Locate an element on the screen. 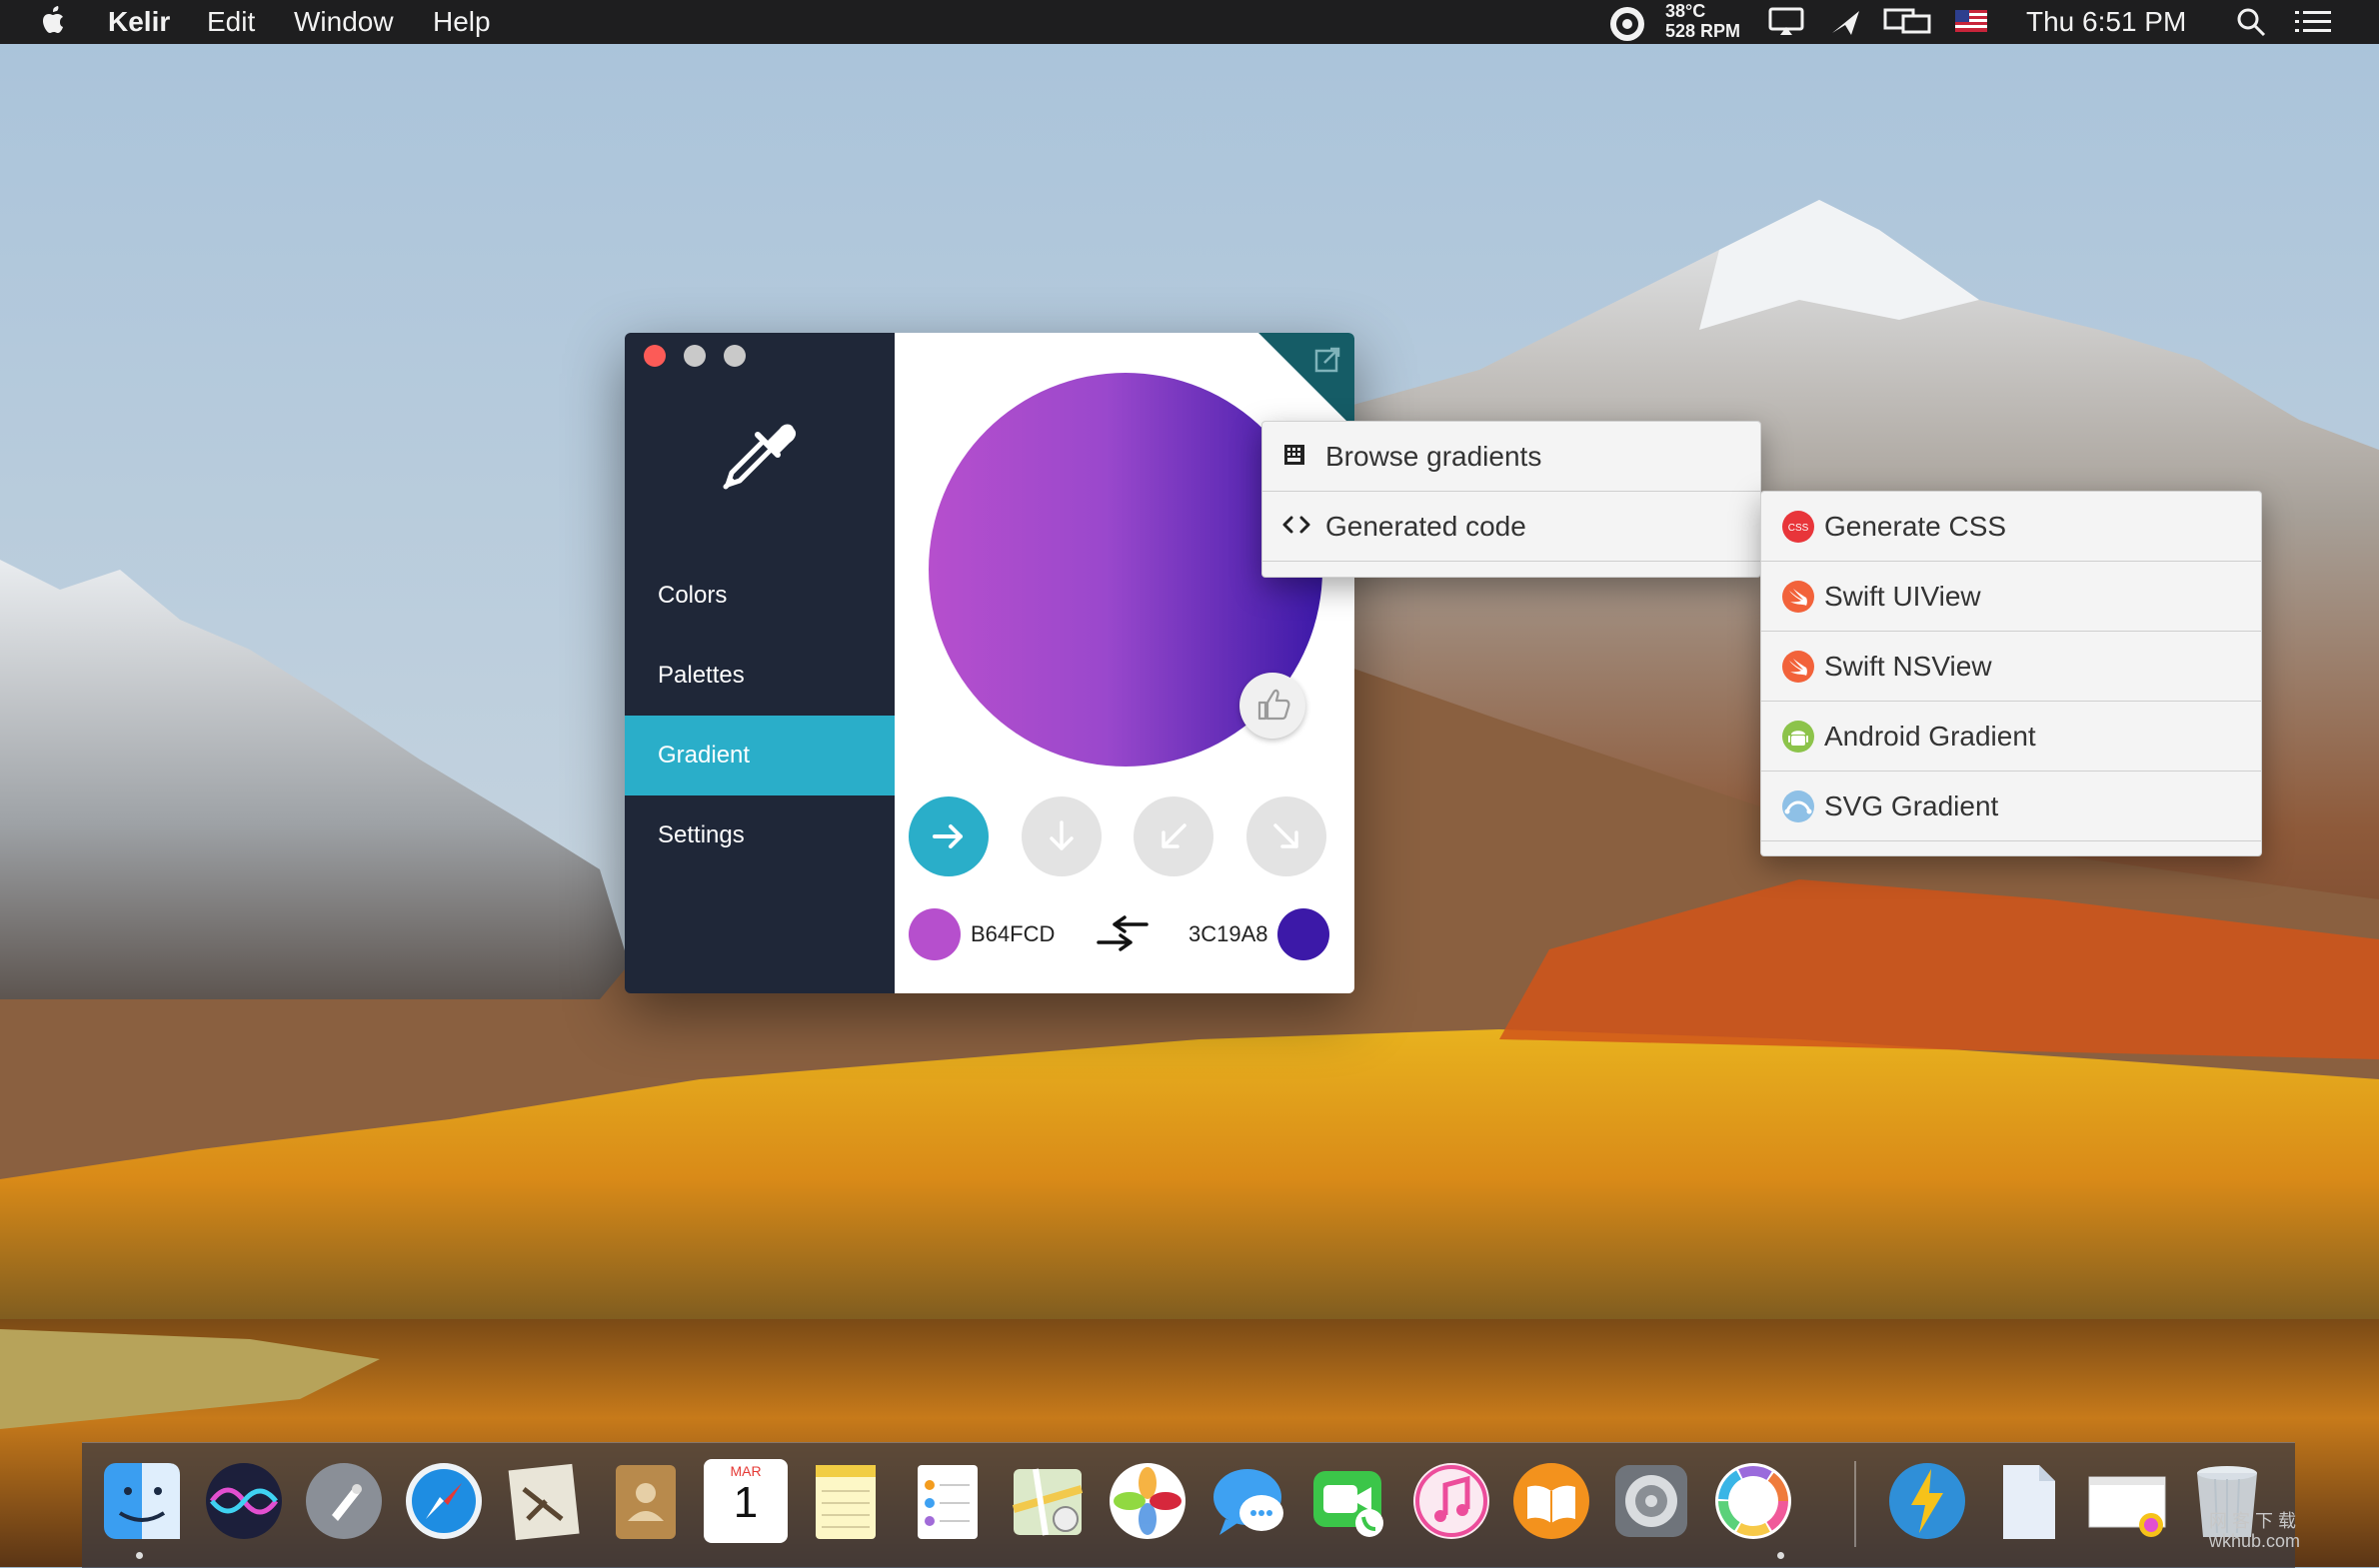  apple-icon is located at coordinates (54, 21).